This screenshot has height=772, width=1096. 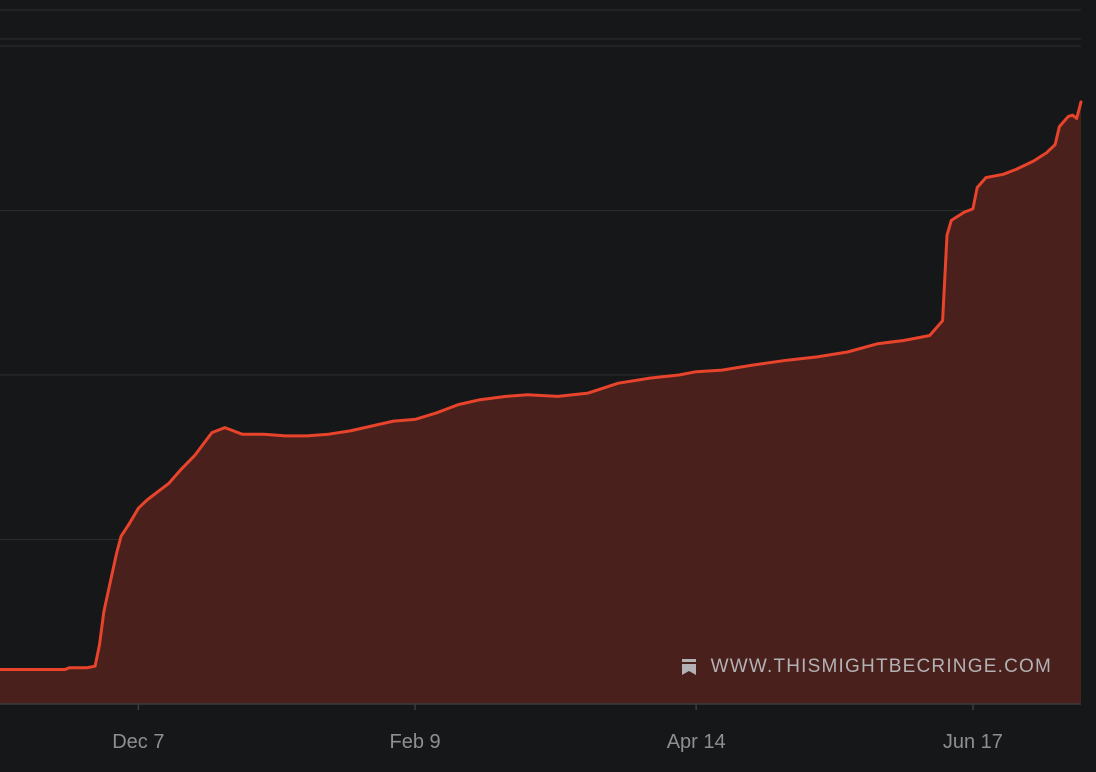 I want to click on x-tick-label: Apr 14, so click(x=696, y=742).